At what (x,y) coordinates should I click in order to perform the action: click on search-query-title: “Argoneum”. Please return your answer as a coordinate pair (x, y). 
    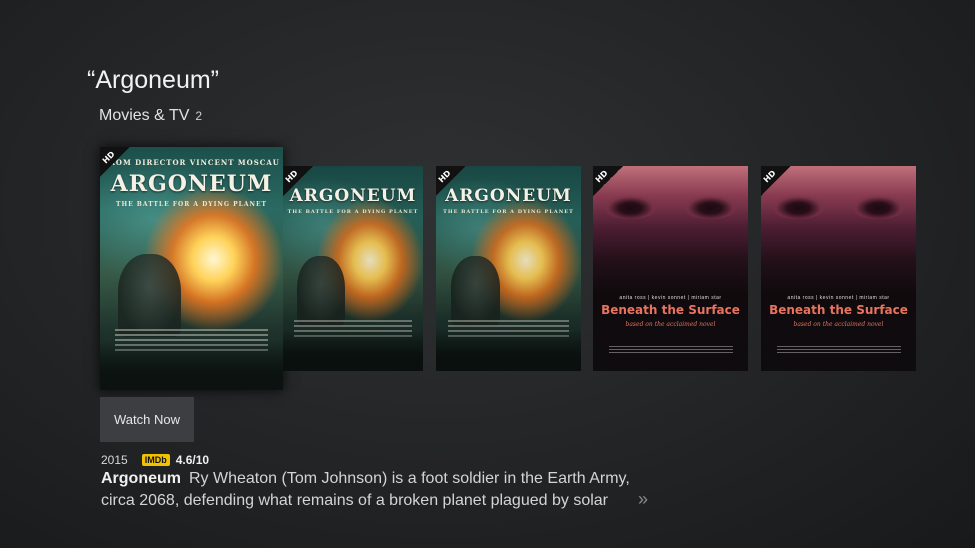
    Looking at the image, I should click on (153, 80).